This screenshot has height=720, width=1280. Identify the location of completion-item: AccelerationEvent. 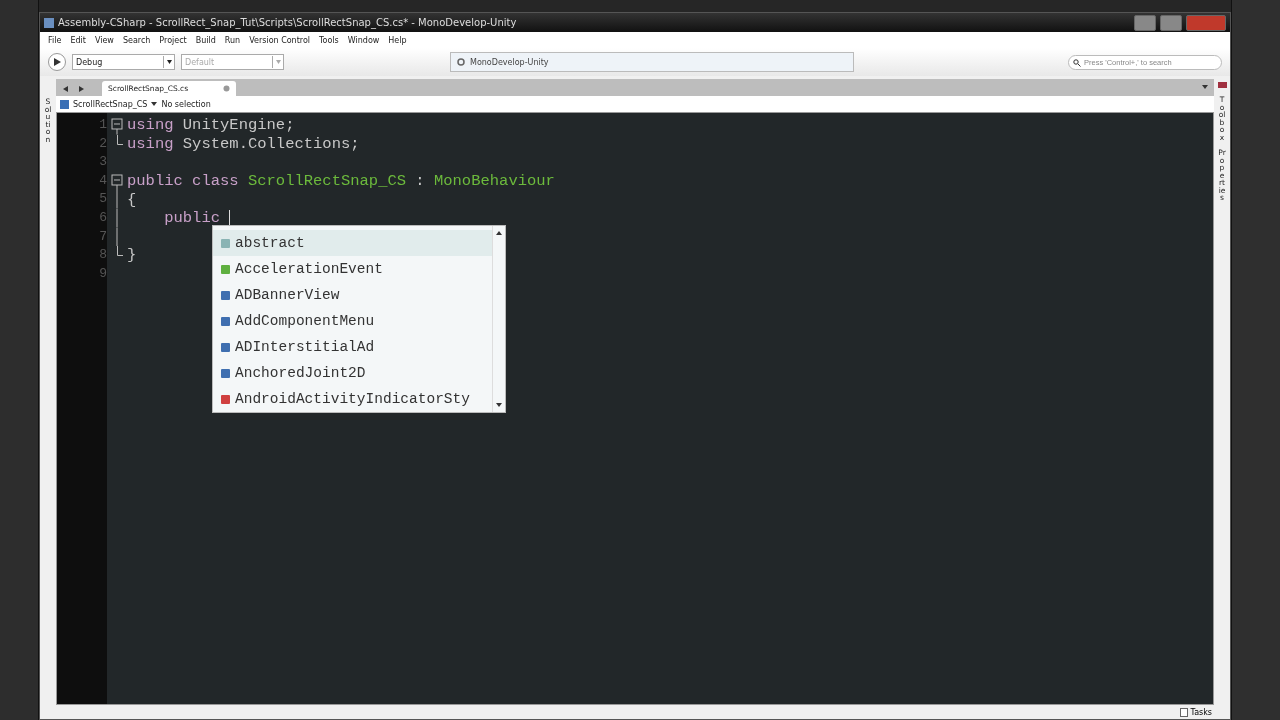
(352, 269).